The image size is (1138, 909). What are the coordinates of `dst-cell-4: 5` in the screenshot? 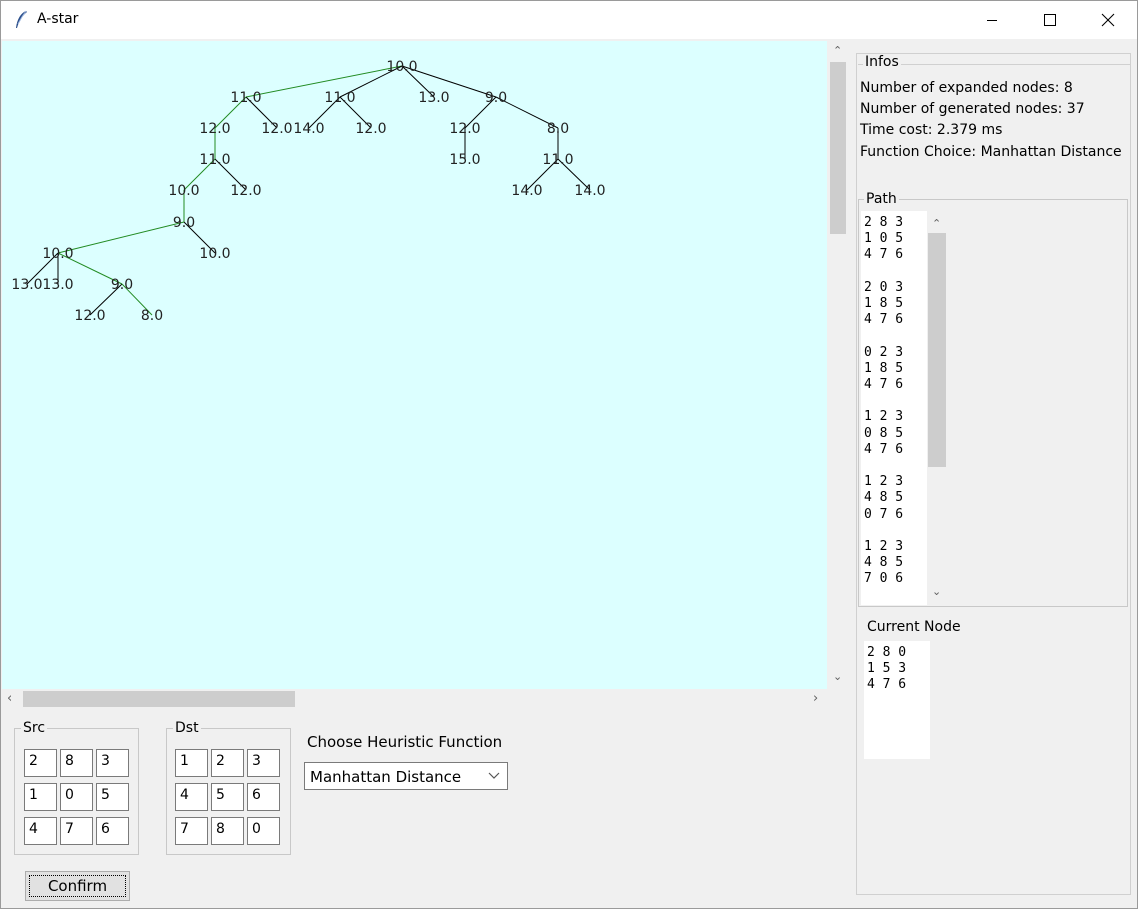 It's located at (227, 797).